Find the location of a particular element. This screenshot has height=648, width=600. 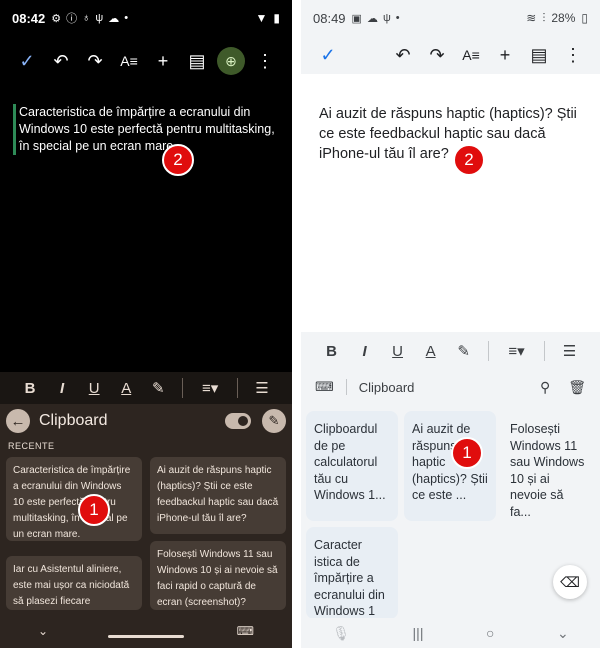

nav-bar: ⌄ ⌨ is located at coordinates (146, 631).